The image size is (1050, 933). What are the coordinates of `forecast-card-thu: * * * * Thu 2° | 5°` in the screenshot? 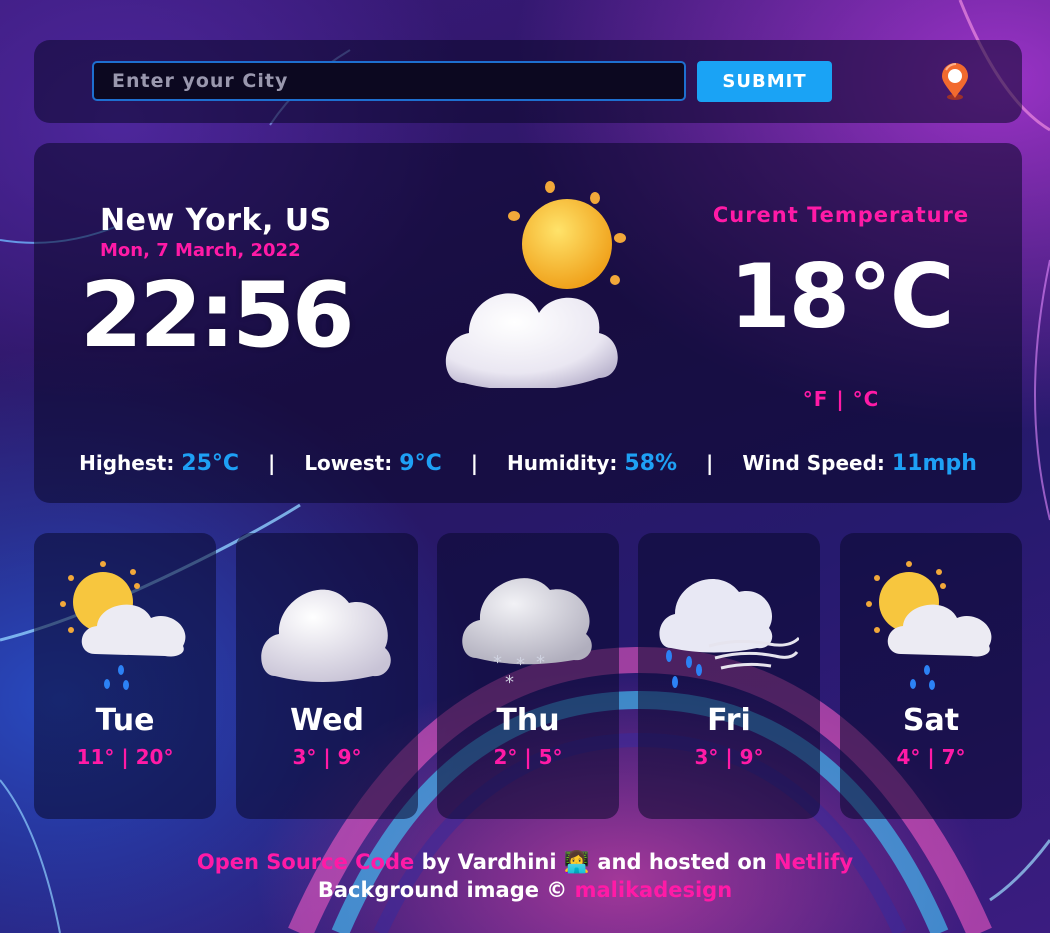 It's located at (528, 676).